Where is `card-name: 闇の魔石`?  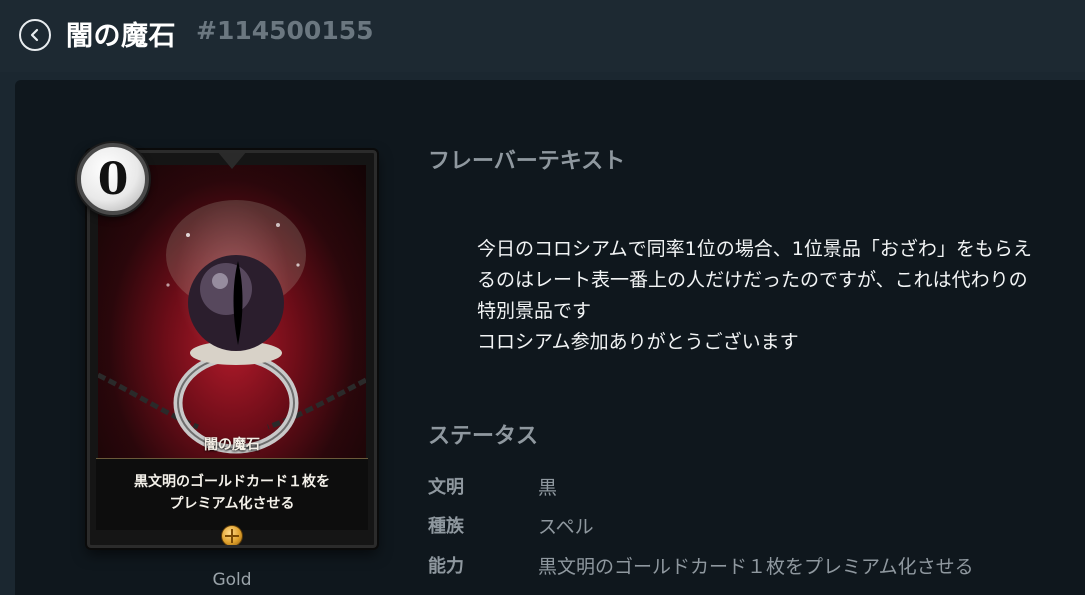
card-name: 闇の魔石 is located at coordinates (232, 445).